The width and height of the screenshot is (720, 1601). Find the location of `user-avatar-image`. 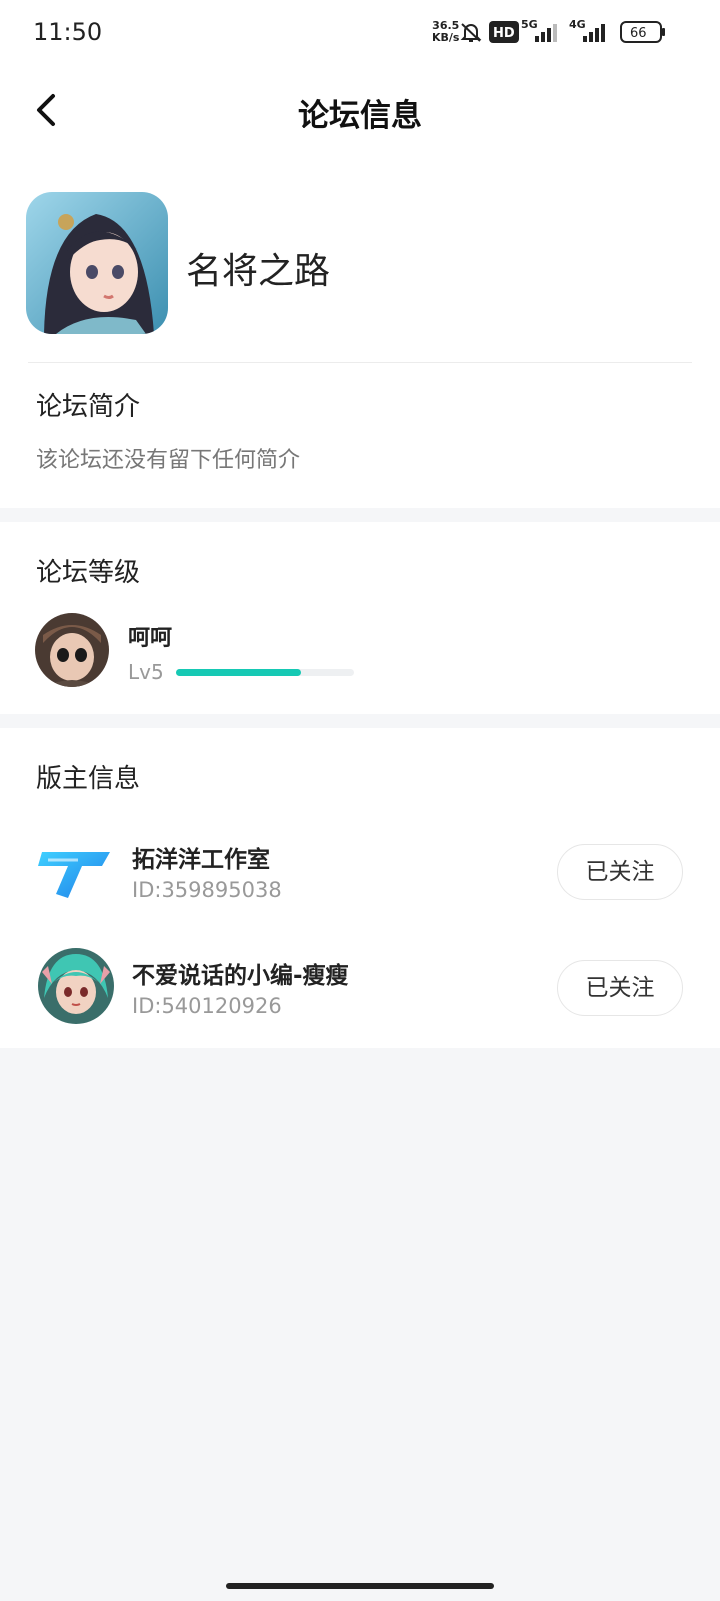

user-avatar-image is located at coordinates (72, 650).